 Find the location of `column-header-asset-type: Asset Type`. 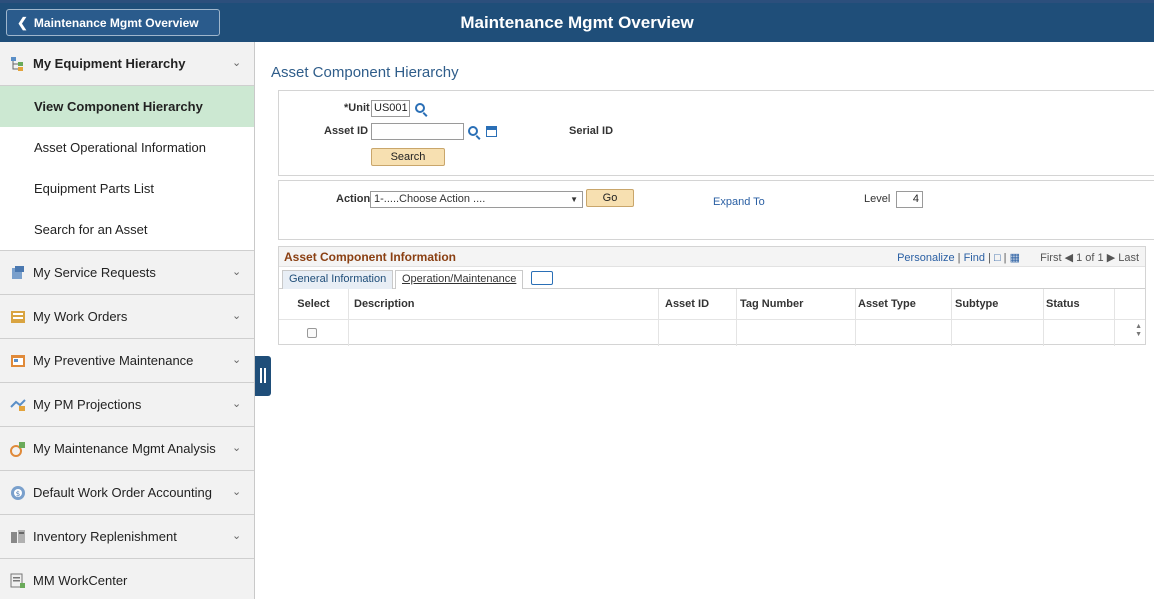

column-header-asset-type: Asset Type is located at coordinates (904, 304).